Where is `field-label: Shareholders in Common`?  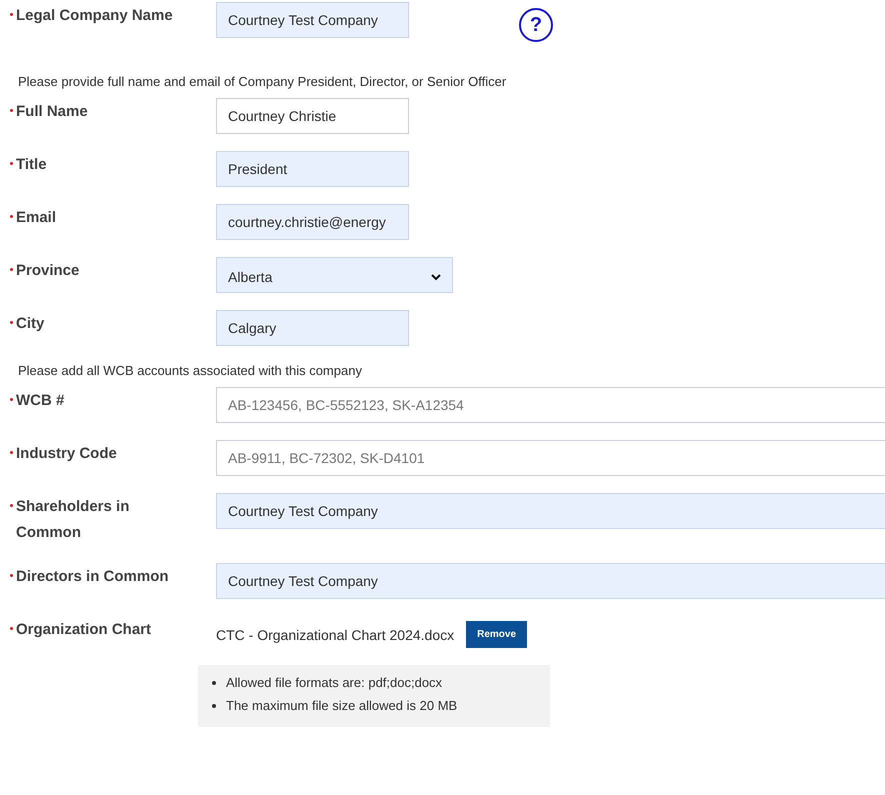 field-label: Shareholders in Common is located at coordinates (73, 520).